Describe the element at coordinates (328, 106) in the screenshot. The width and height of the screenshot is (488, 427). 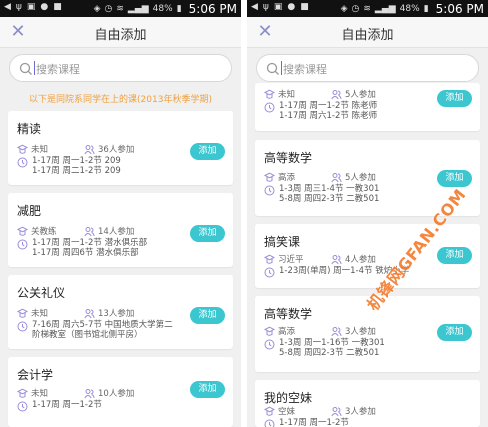
I see `schedule-line: 1-17周 周一1-2节 陈老师` at that location.